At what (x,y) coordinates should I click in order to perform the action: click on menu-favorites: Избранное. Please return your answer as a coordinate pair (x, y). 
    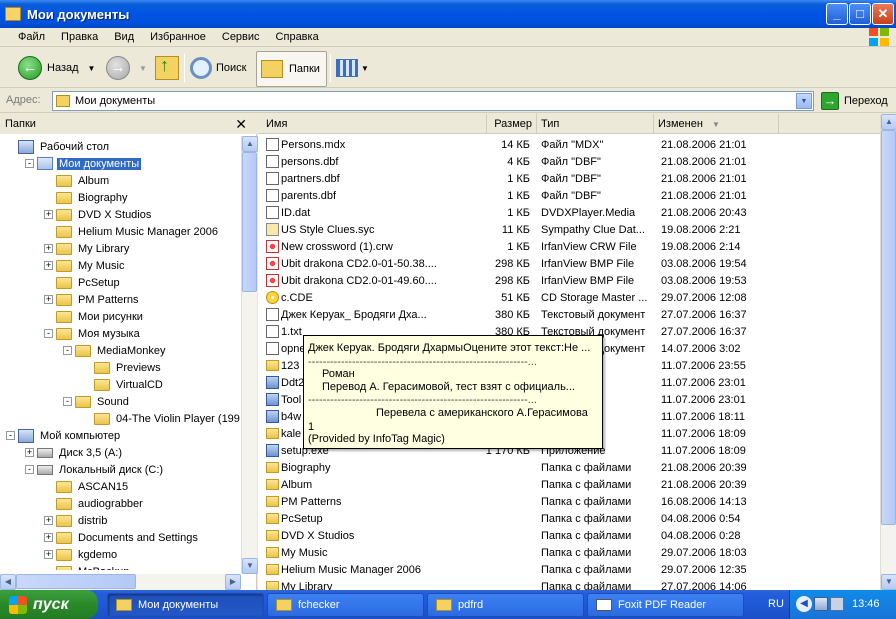
    Looking at the image, I should click on (178, 37).